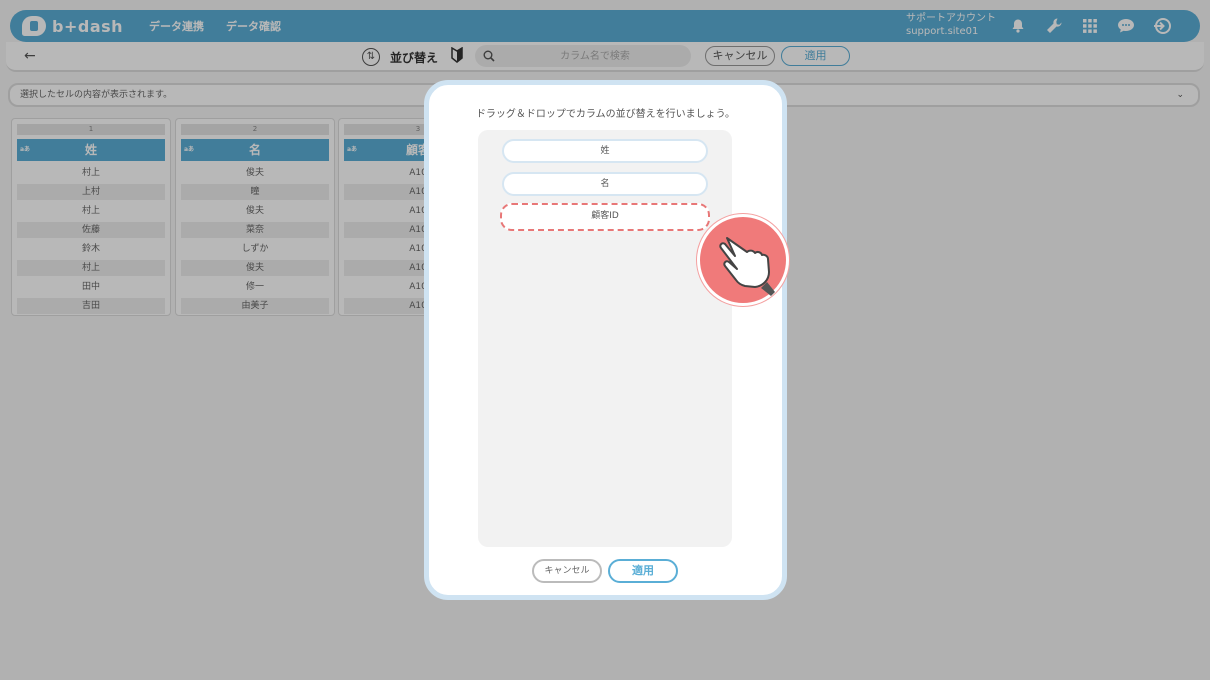 This screenshot has height=680, width=1210. Describe the element at coordinates (643, 571) in the screenshot. I see `modal-apply-button: 適用` at that location.